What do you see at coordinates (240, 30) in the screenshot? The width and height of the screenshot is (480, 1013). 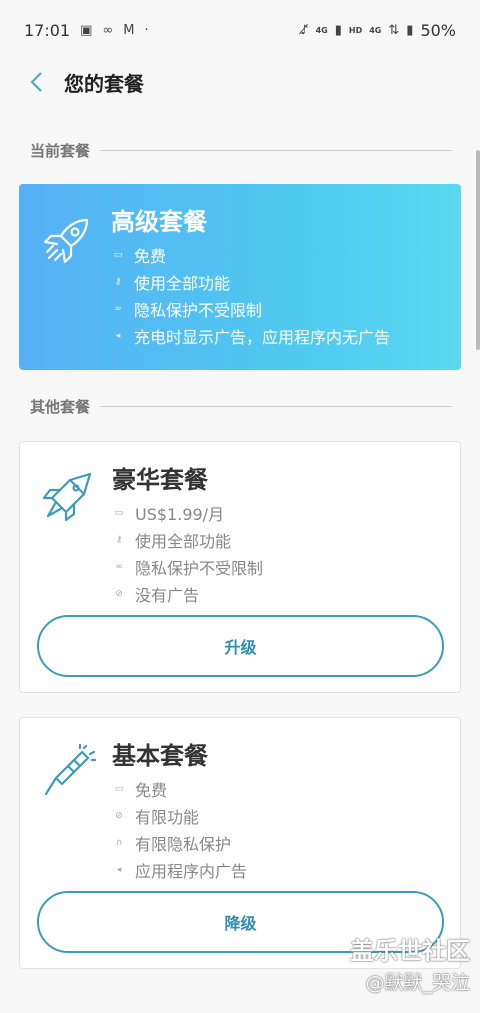 I see `status-bar: 17:01 ▣ ∞ M · ♪̸ 4G ▮ HD 4G ⇅ ▮ 50%` at bounding box center [240, 30].